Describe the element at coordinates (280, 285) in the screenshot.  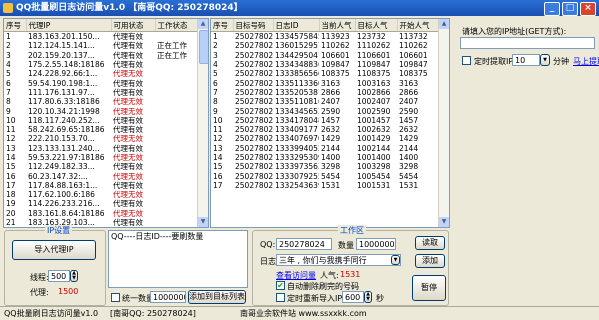
I see `auto-delete-checkbox: ✔` at that location.